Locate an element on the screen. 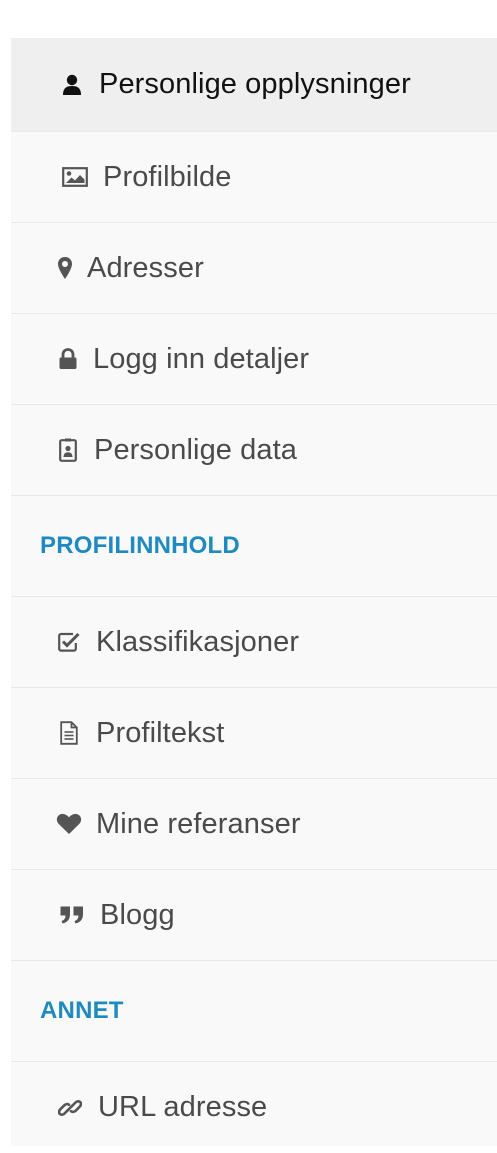  menu-item-mine-referanser: Mine referanser is located at coordinates (254, 824).